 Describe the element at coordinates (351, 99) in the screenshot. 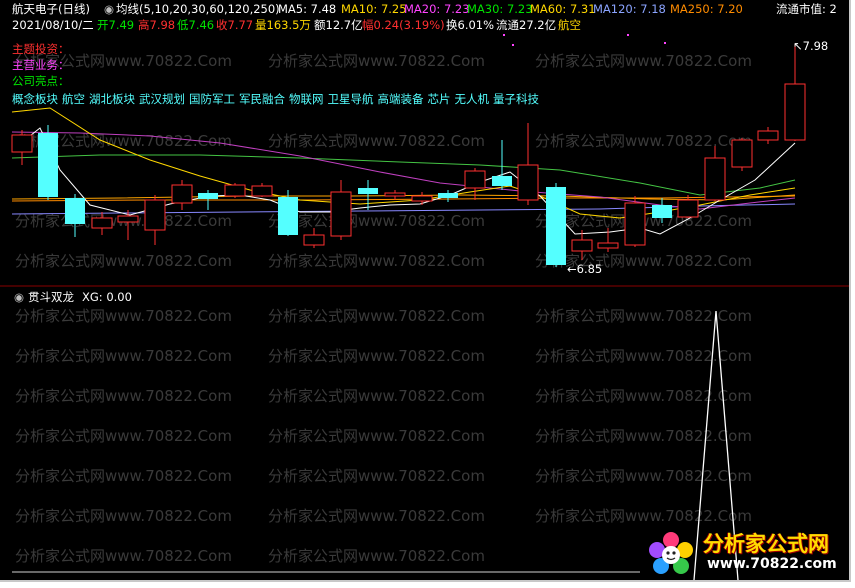

I see `concept-tag: 卫星导航` at that location.